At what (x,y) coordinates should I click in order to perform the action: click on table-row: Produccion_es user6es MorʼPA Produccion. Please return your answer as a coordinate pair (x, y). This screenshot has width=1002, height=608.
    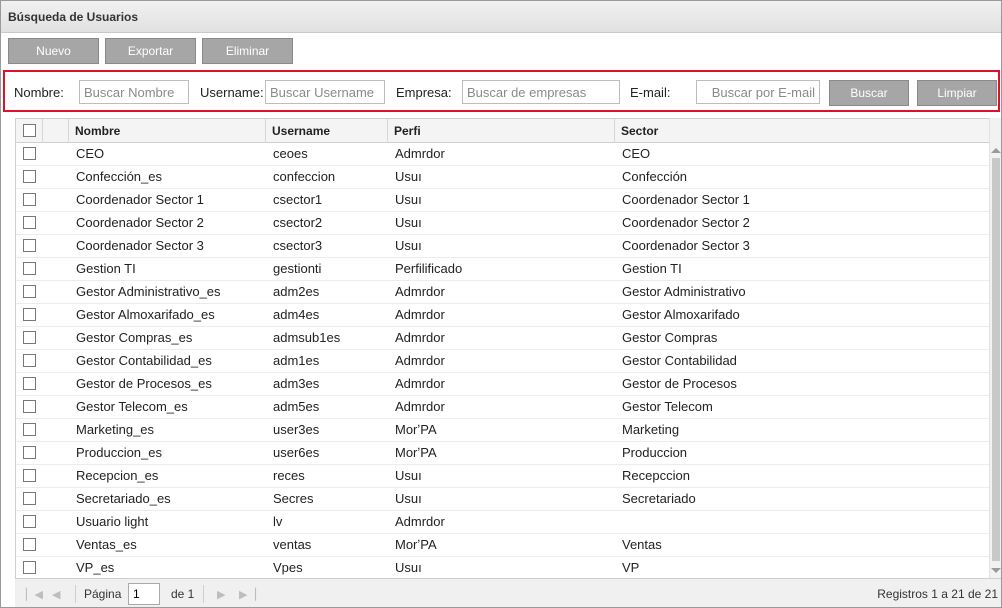
    Looking at the image, I should click on (502, 453).